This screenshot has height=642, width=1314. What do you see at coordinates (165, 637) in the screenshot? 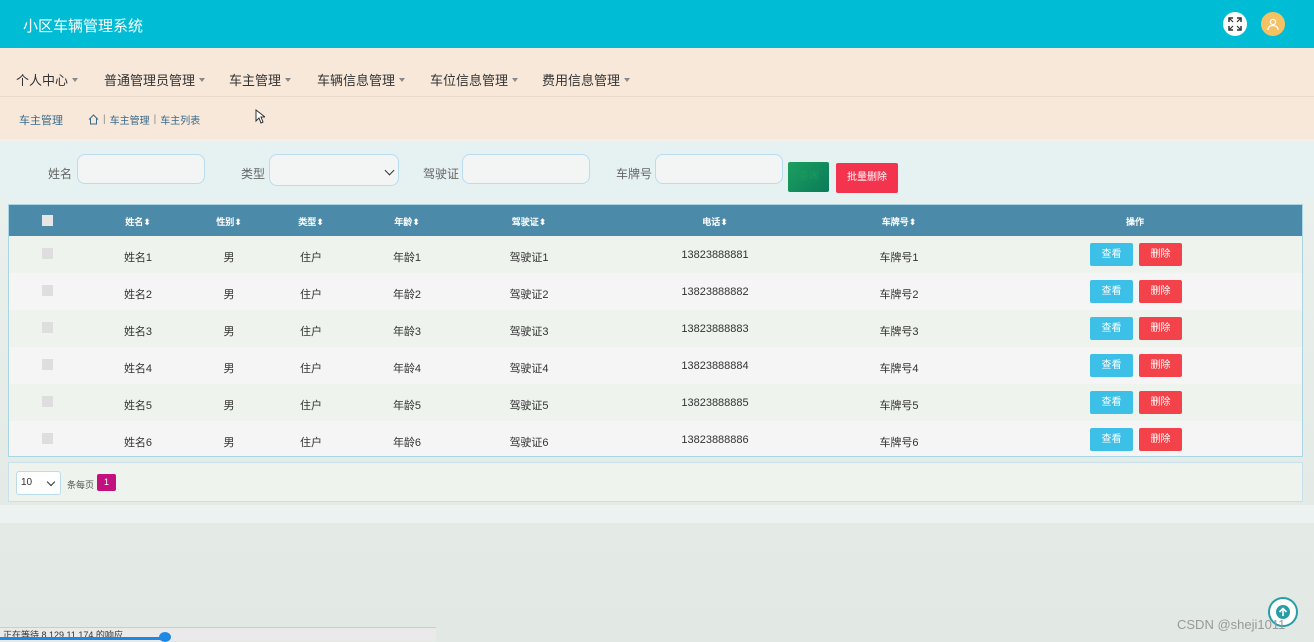
I see `loading-progress-knob` at bounding box center [165, 637].